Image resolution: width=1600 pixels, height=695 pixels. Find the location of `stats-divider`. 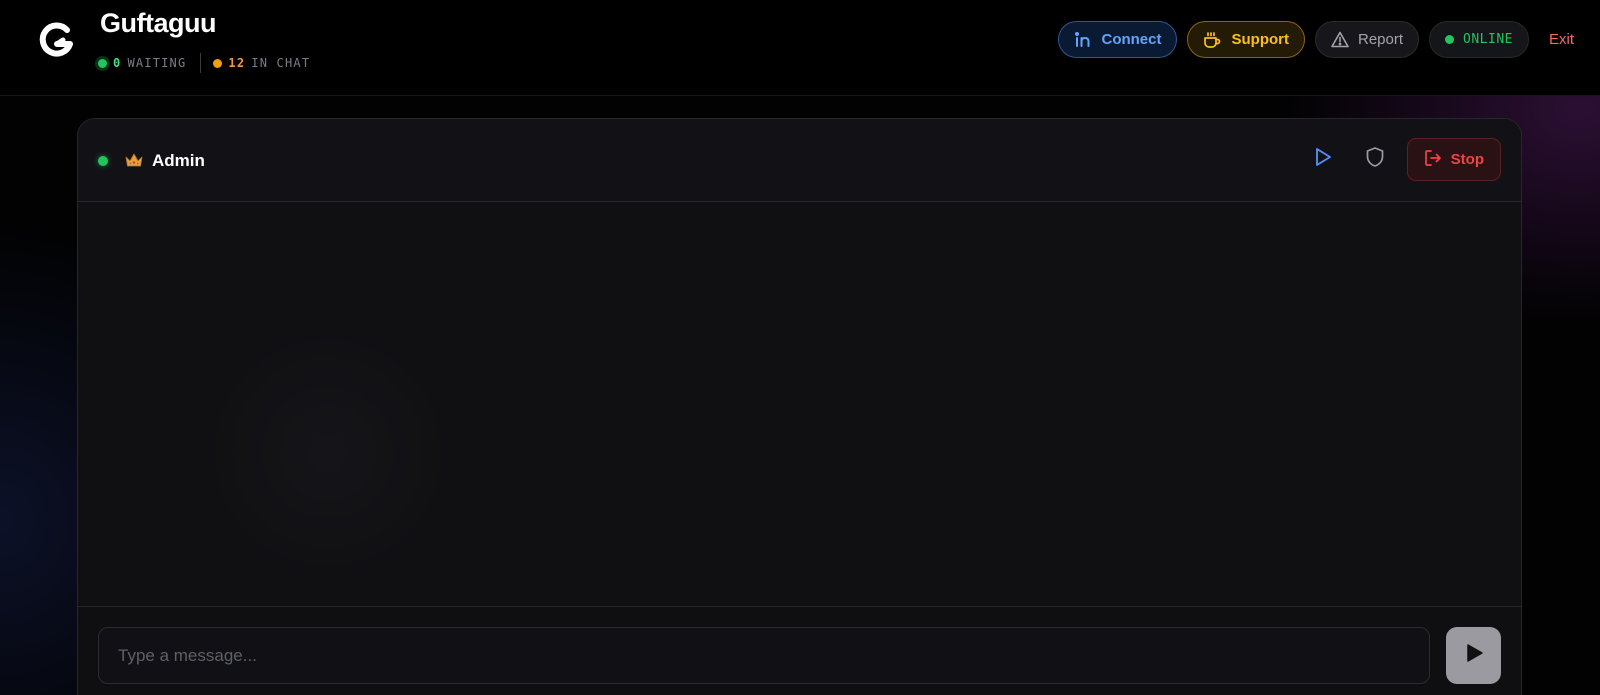

stats-divider is located at coordinates (201, 63).